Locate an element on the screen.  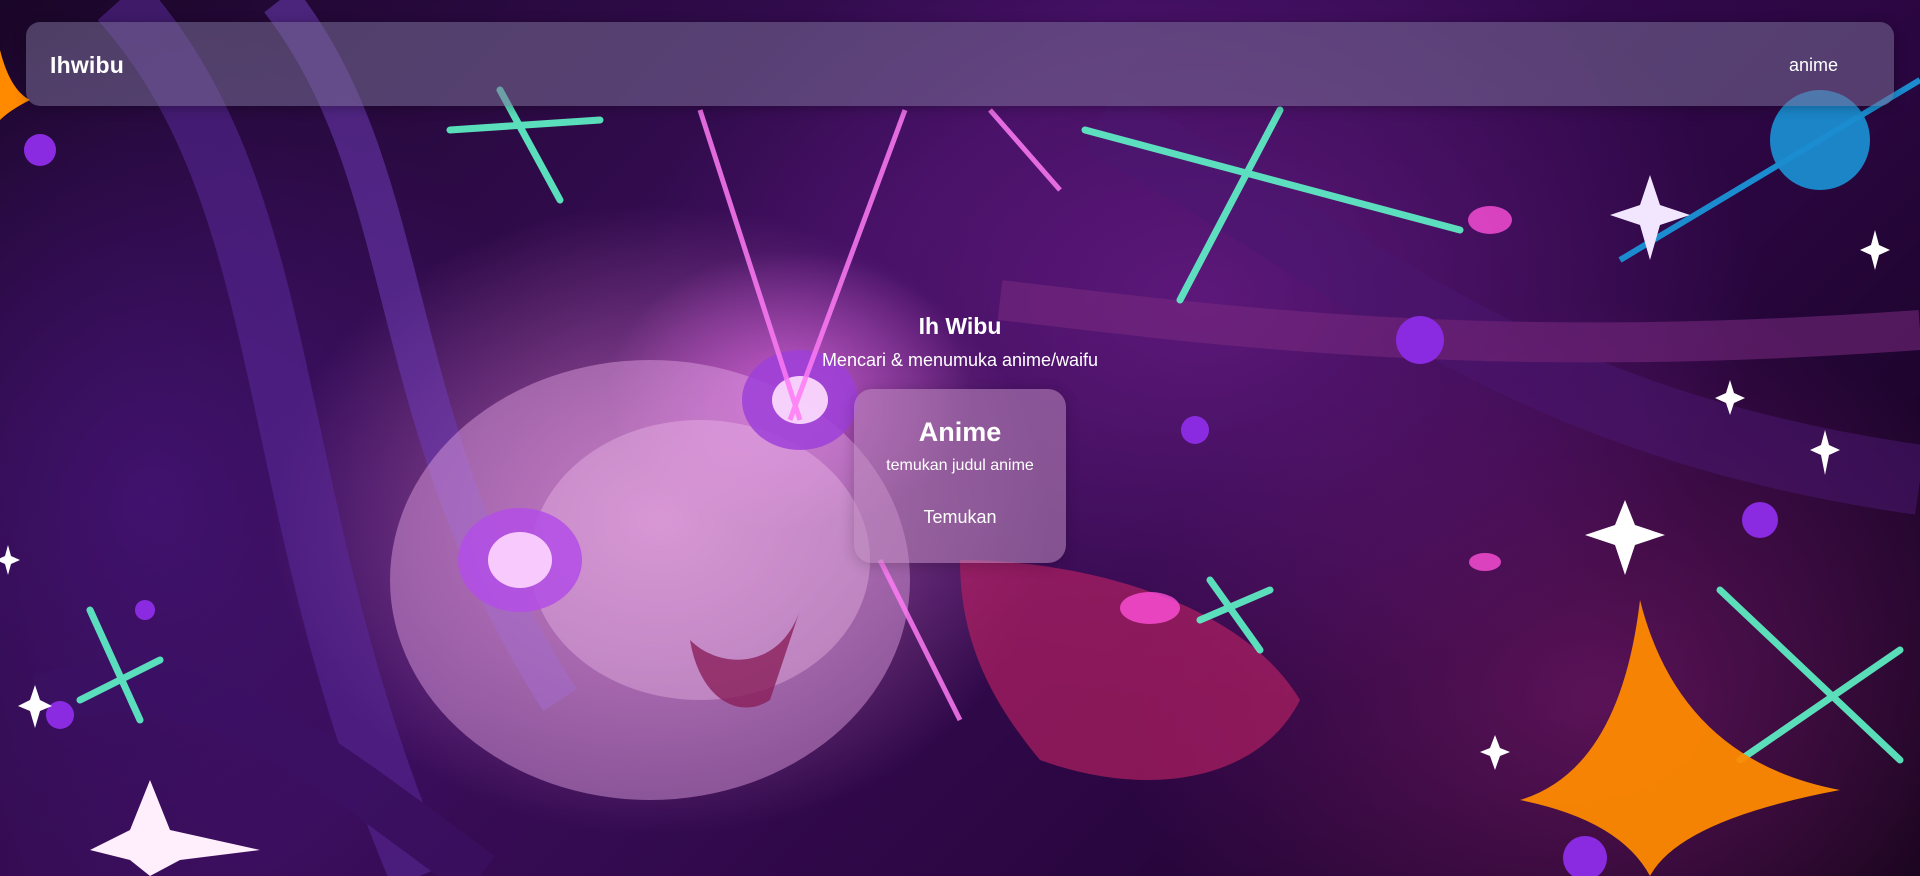
nav-link-anime: anime is located at coordinates (1813, 65).